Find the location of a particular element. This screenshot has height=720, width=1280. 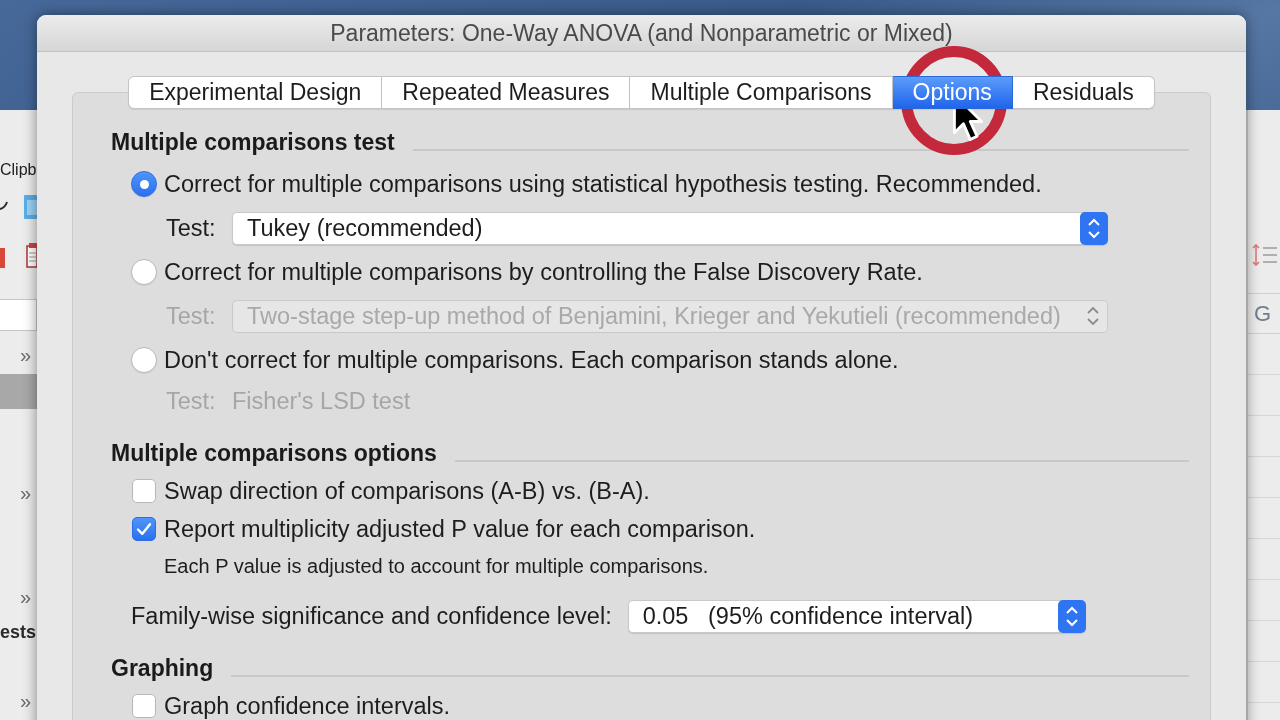

field-label: Test: is located at coordinates (191, 228).